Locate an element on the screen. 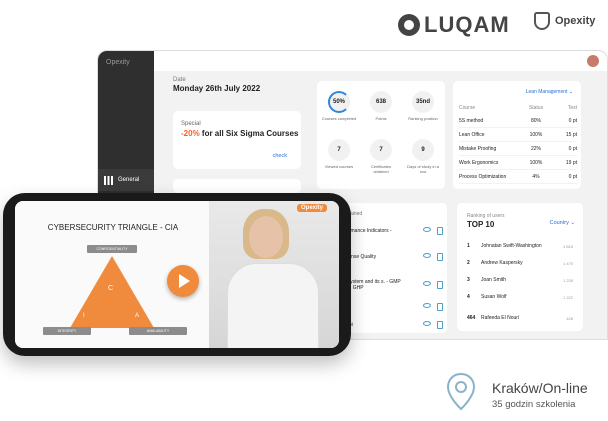 The image size is (608, 421). sidebar-item-general: General is located at coordinates (126, 180).